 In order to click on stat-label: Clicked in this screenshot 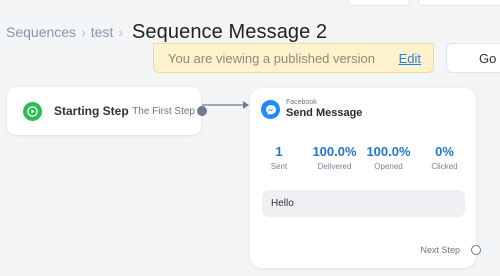, I will do `click(444, 166)`.